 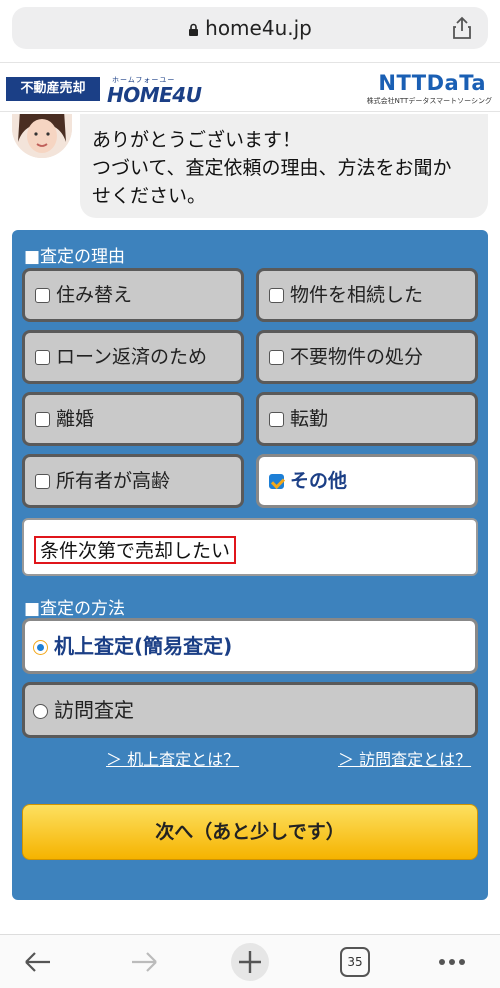 I want to click on method-section-title: ■査定の方法, so click(x=75, y=609).